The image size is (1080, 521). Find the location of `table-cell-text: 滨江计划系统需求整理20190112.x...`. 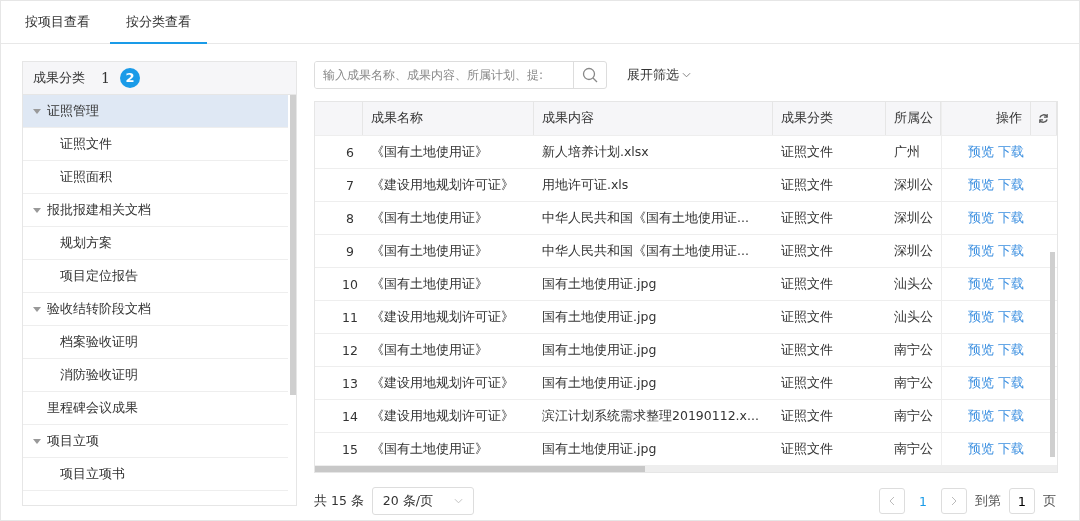

table-cell-text: 滨江计划系统需求整理20190112.x... is located at coordinates (650, 416).